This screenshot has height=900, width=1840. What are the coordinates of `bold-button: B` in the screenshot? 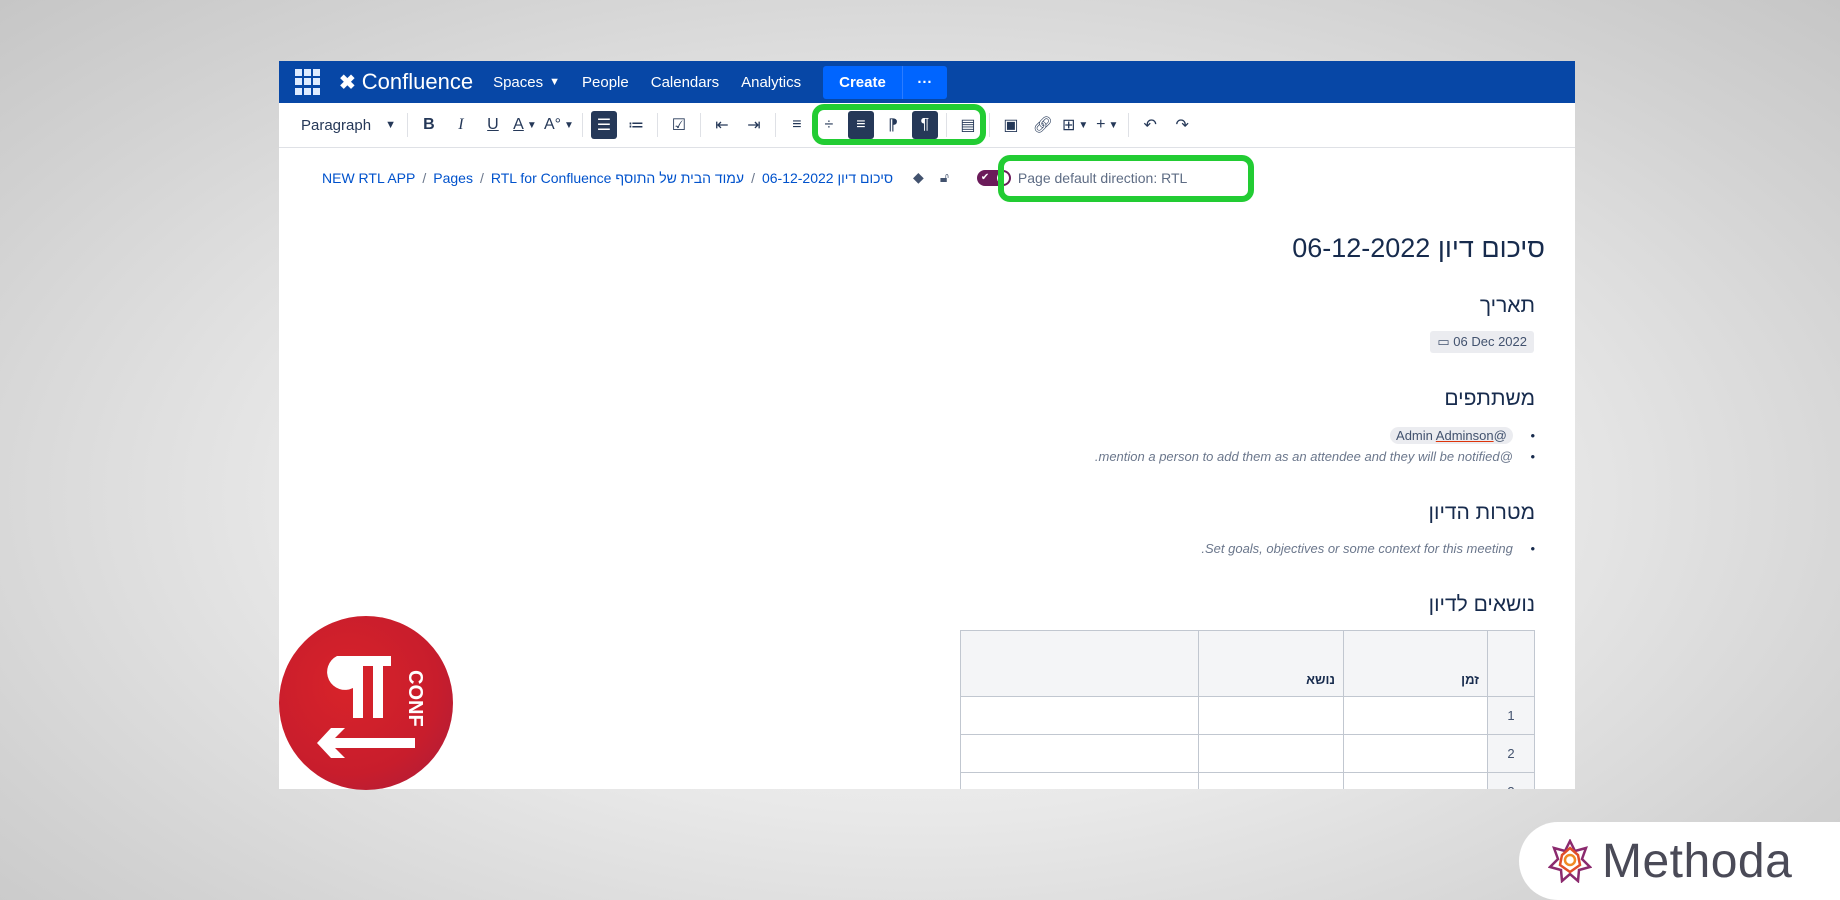 It's located at (429, 125).